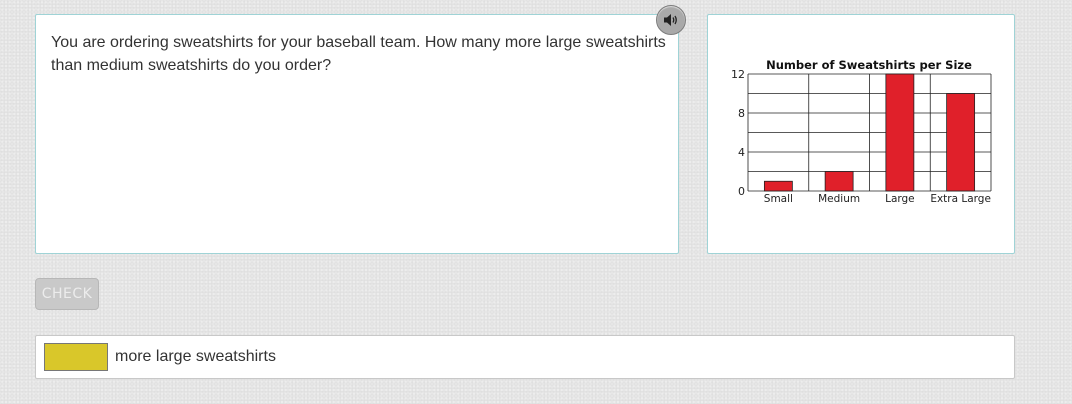 Image resolution: width=1072 pixels, height=404 pixels. I want to click on bar-small, so click(778, 186).